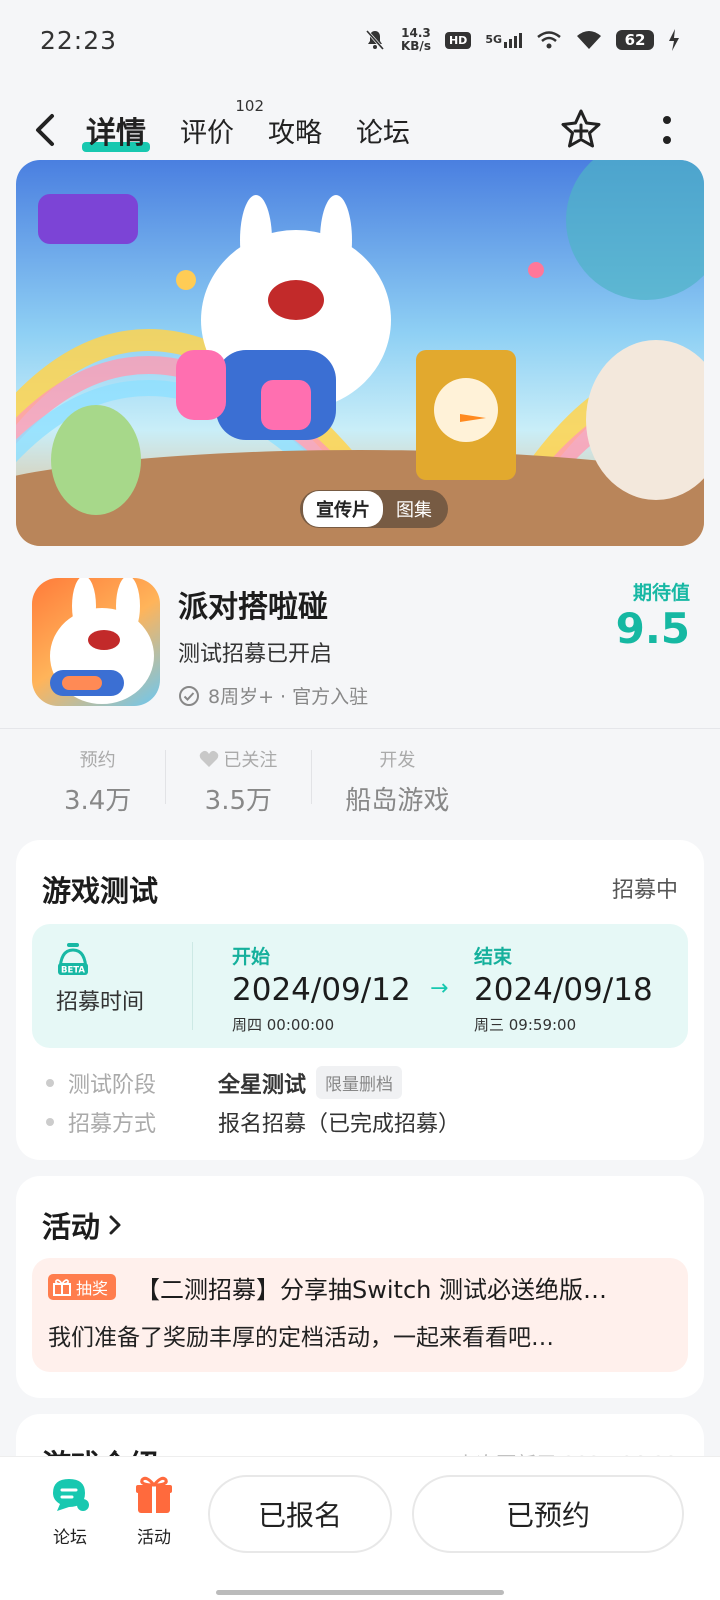  Describe the element at coordinates (71, 1495) in the screenshot. I see `forum-chat-icon` at that location.